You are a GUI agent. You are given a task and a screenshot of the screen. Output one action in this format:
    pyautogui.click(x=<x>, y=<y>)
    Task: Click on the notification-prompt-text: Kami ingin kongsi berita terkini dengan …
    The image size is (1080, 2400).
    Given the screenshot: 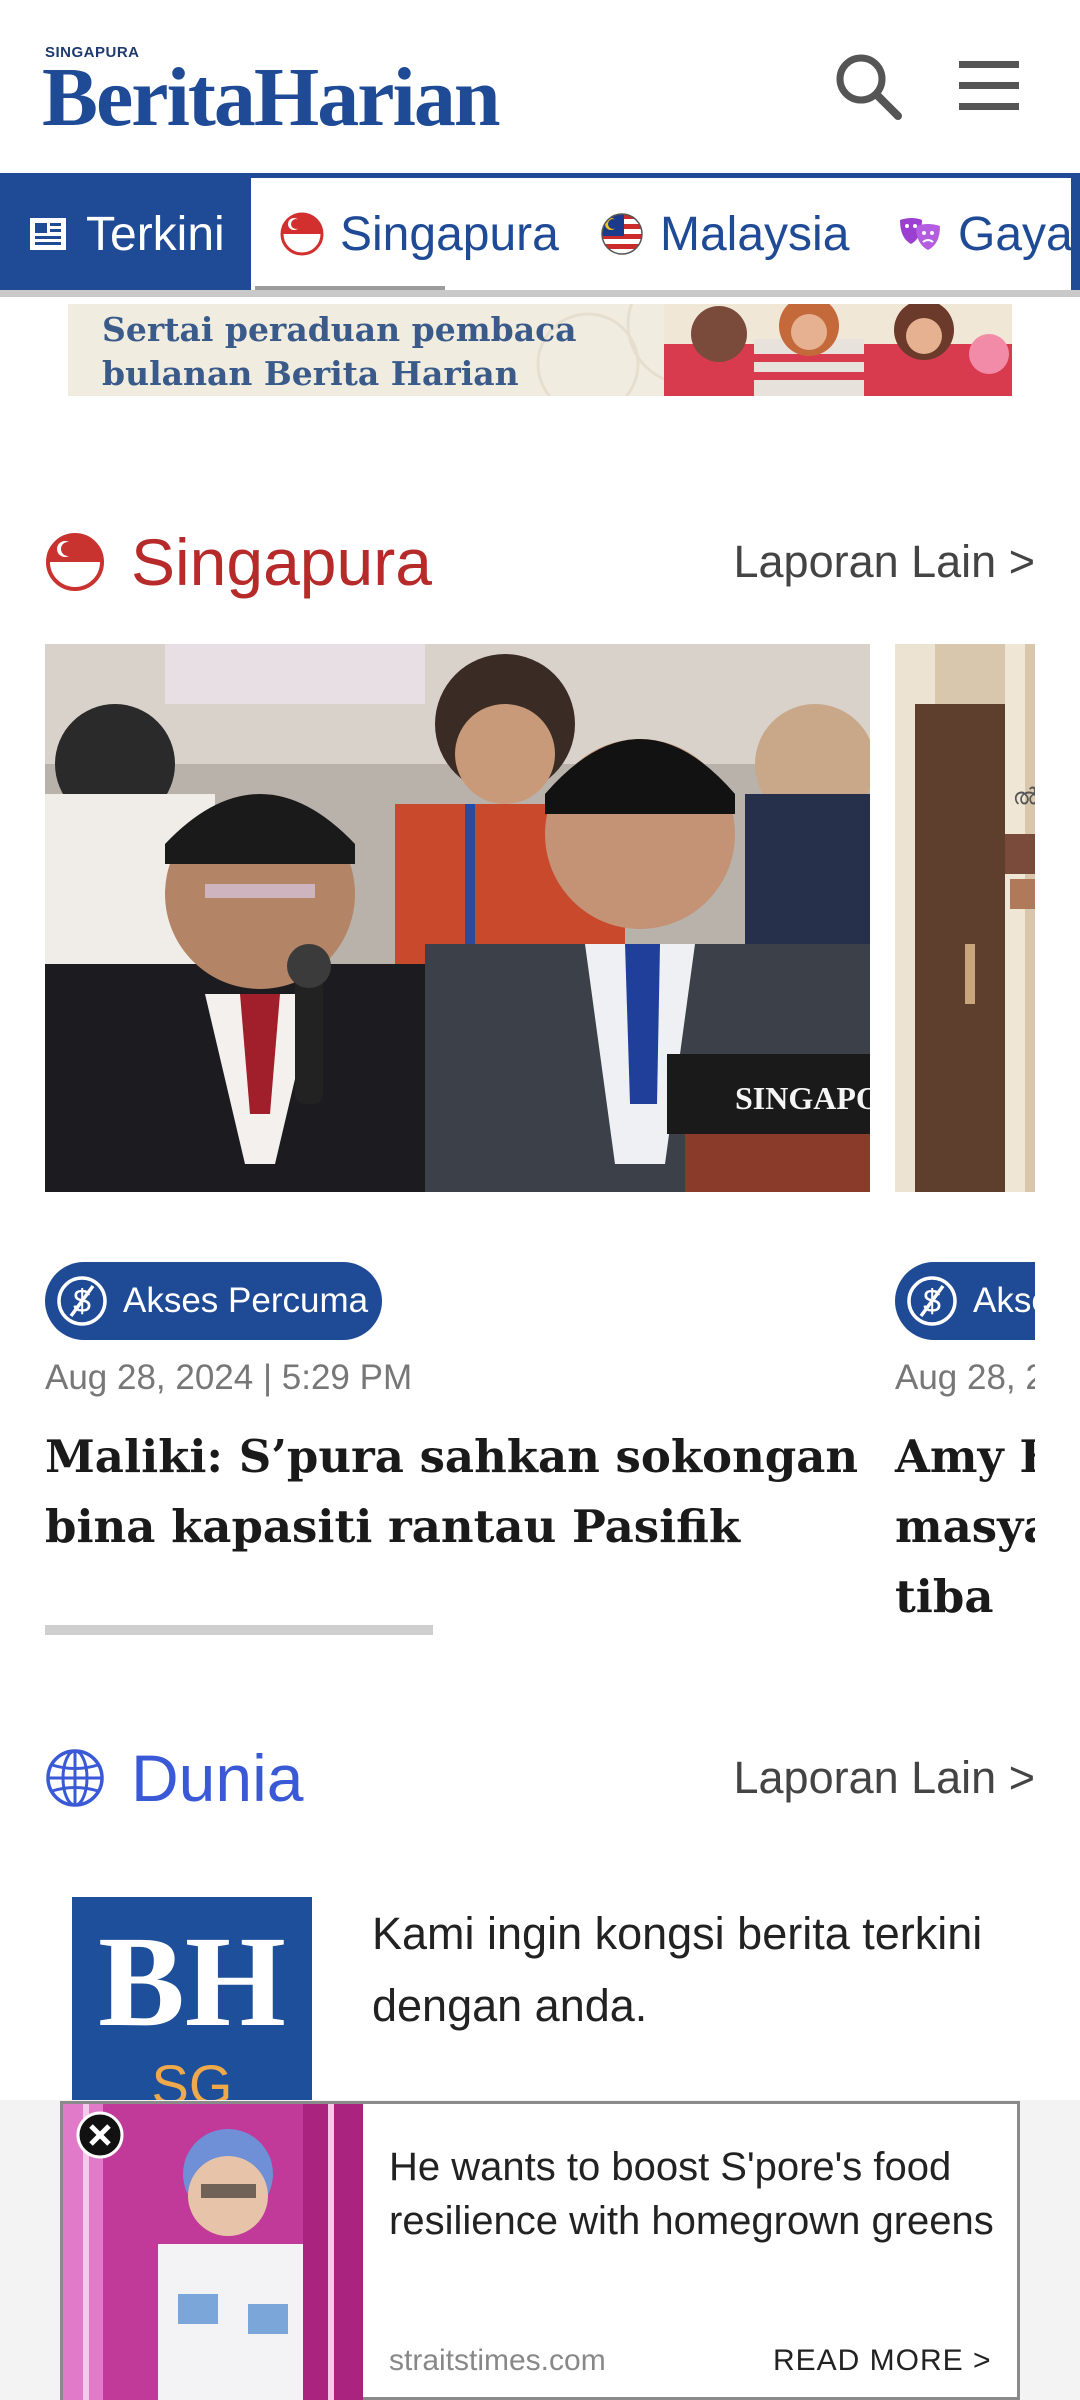 What is the action you would take?
    pyautogui.click(x=682, y=1970)
    